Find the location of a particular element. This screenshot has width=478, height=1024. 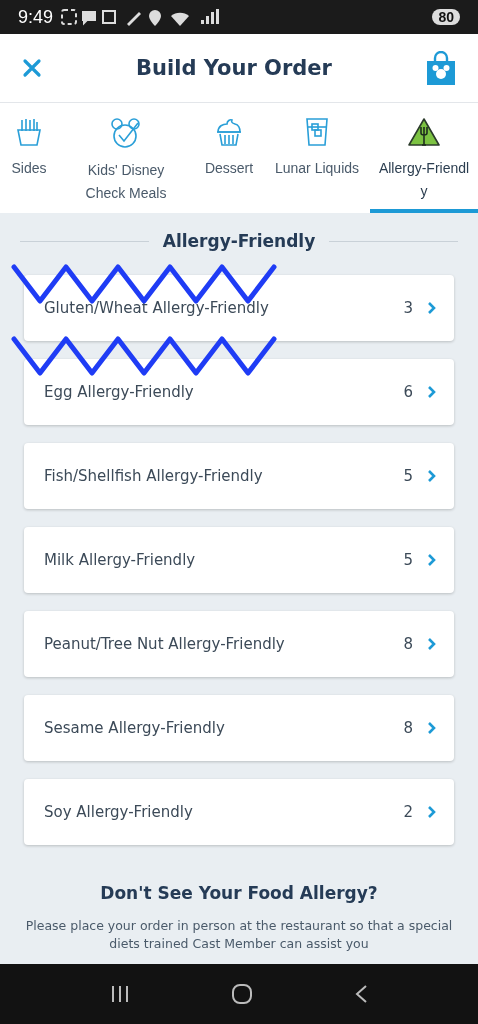

category-name: Sesame Allergy-Friendly is located at coordinates (135, 728).